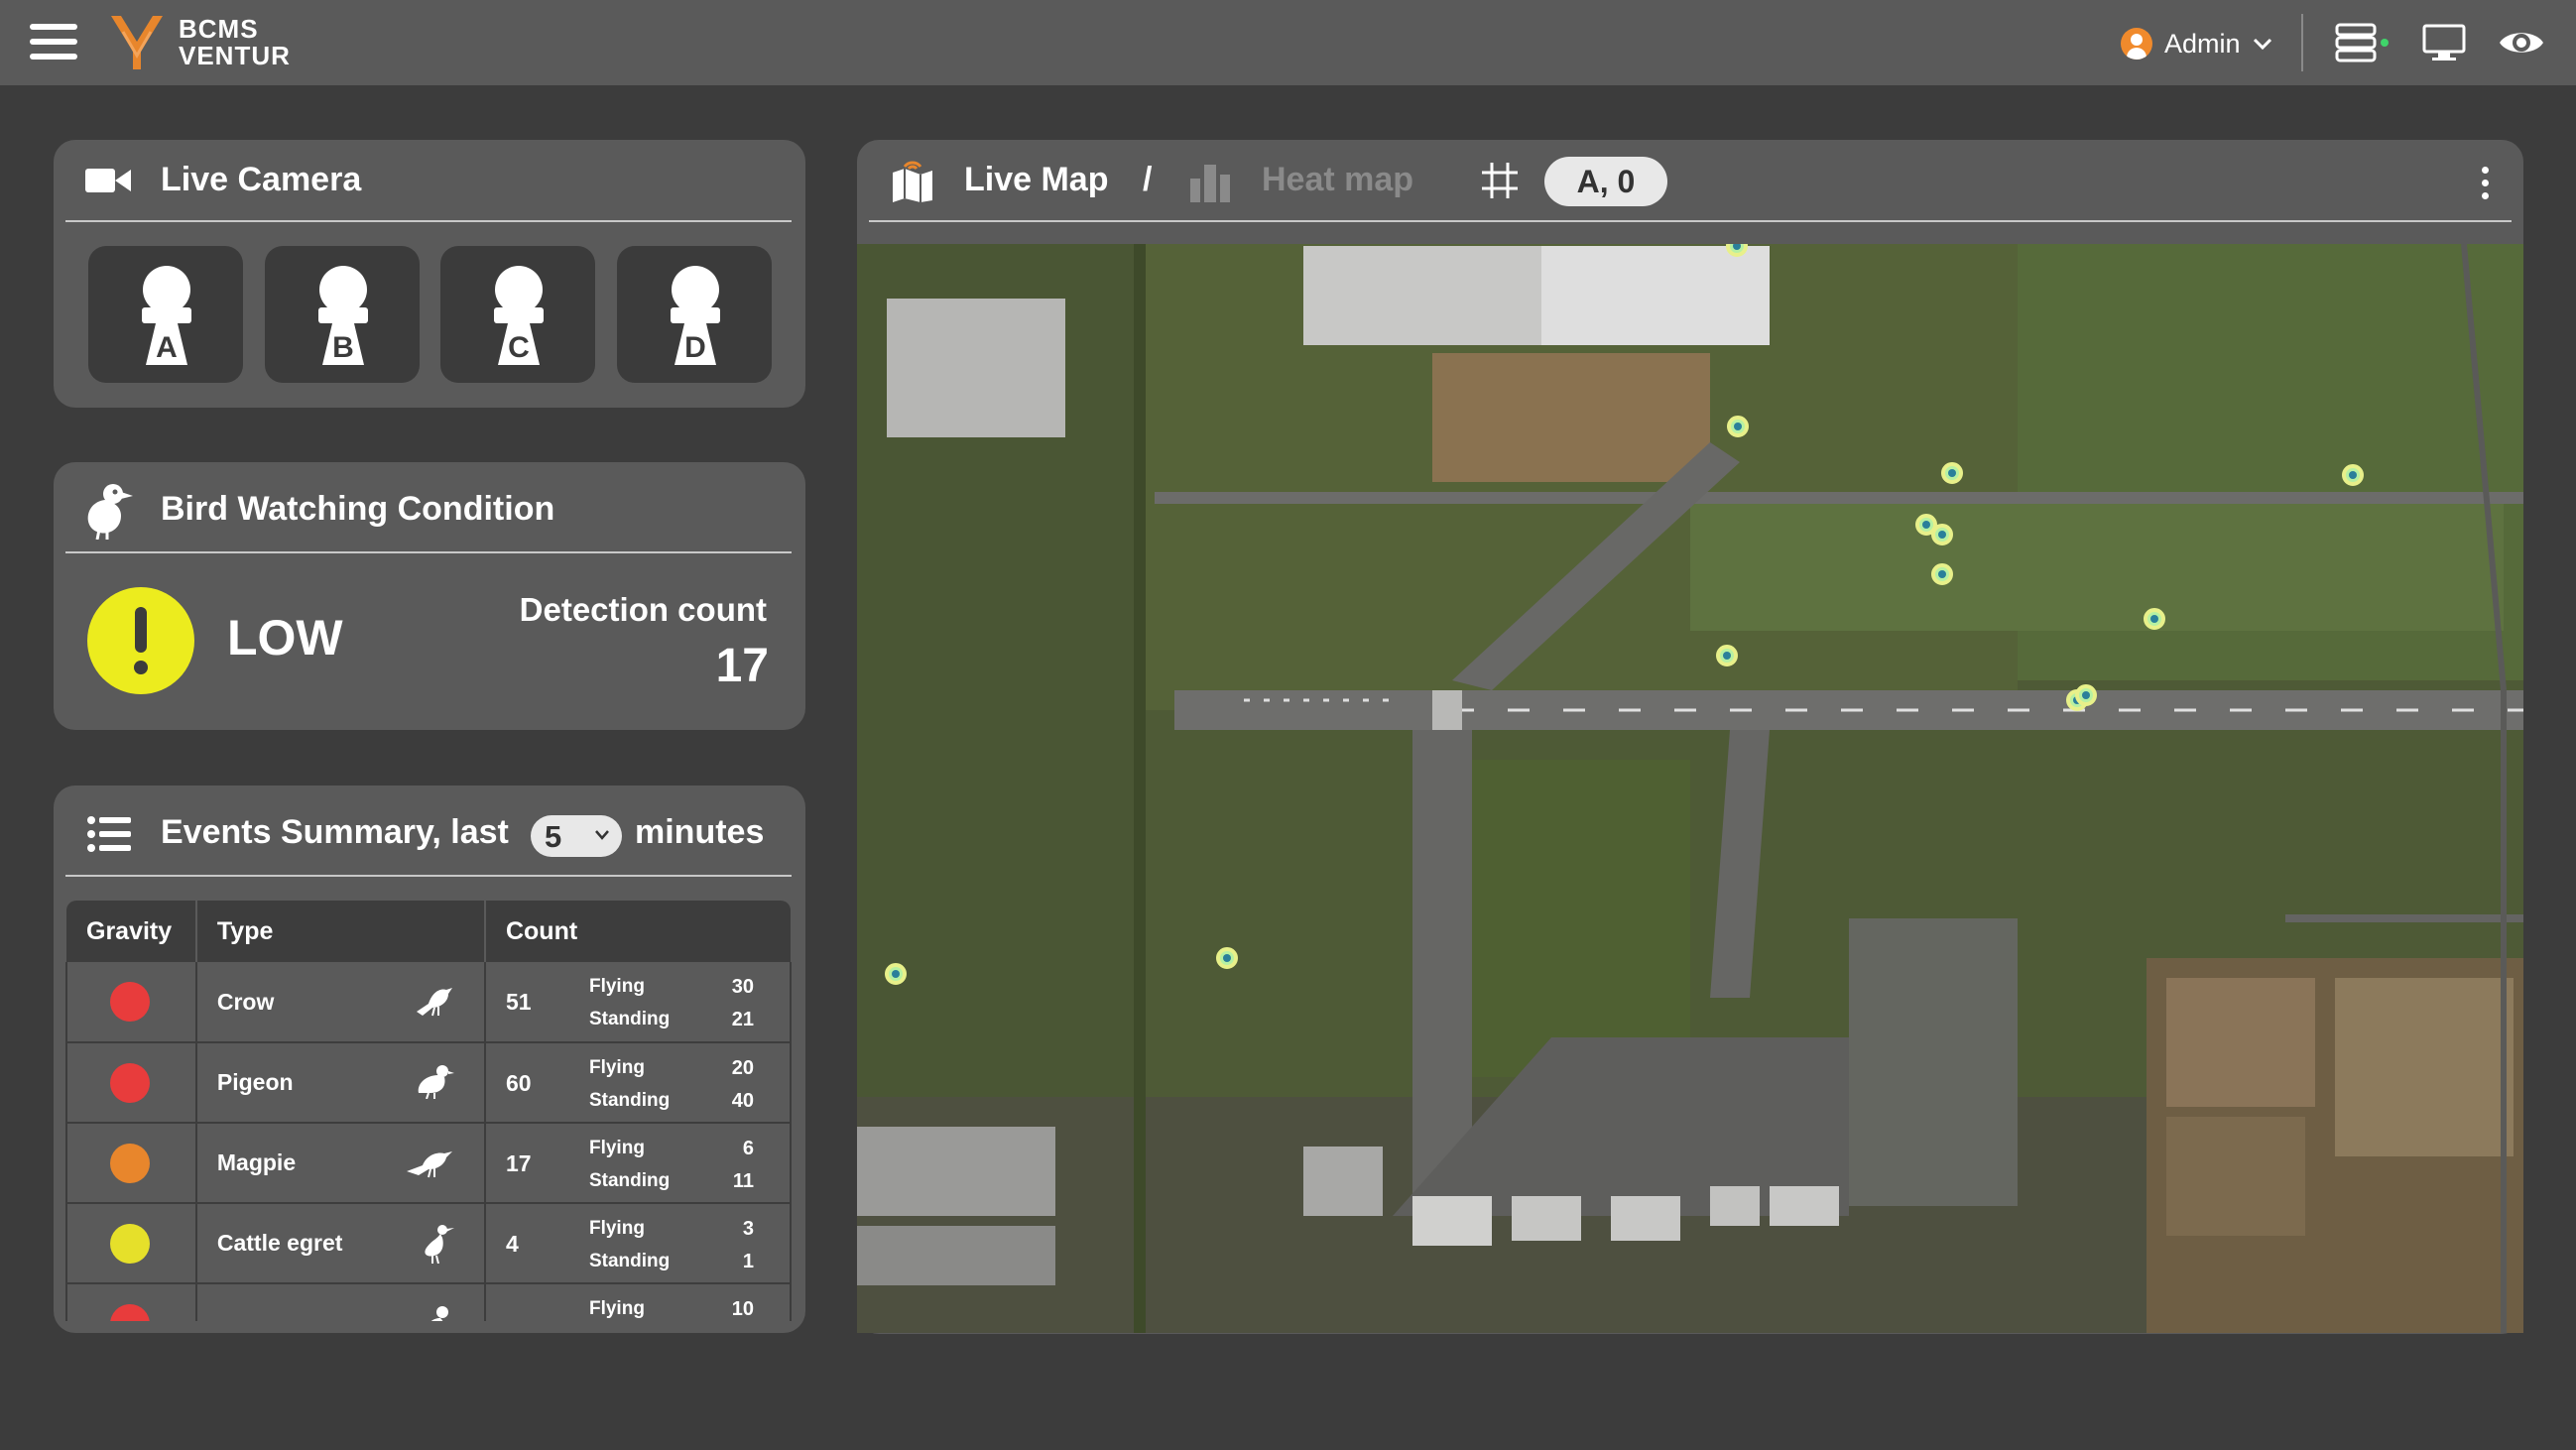  I want to click on crow-icon, so click(434, 1002).